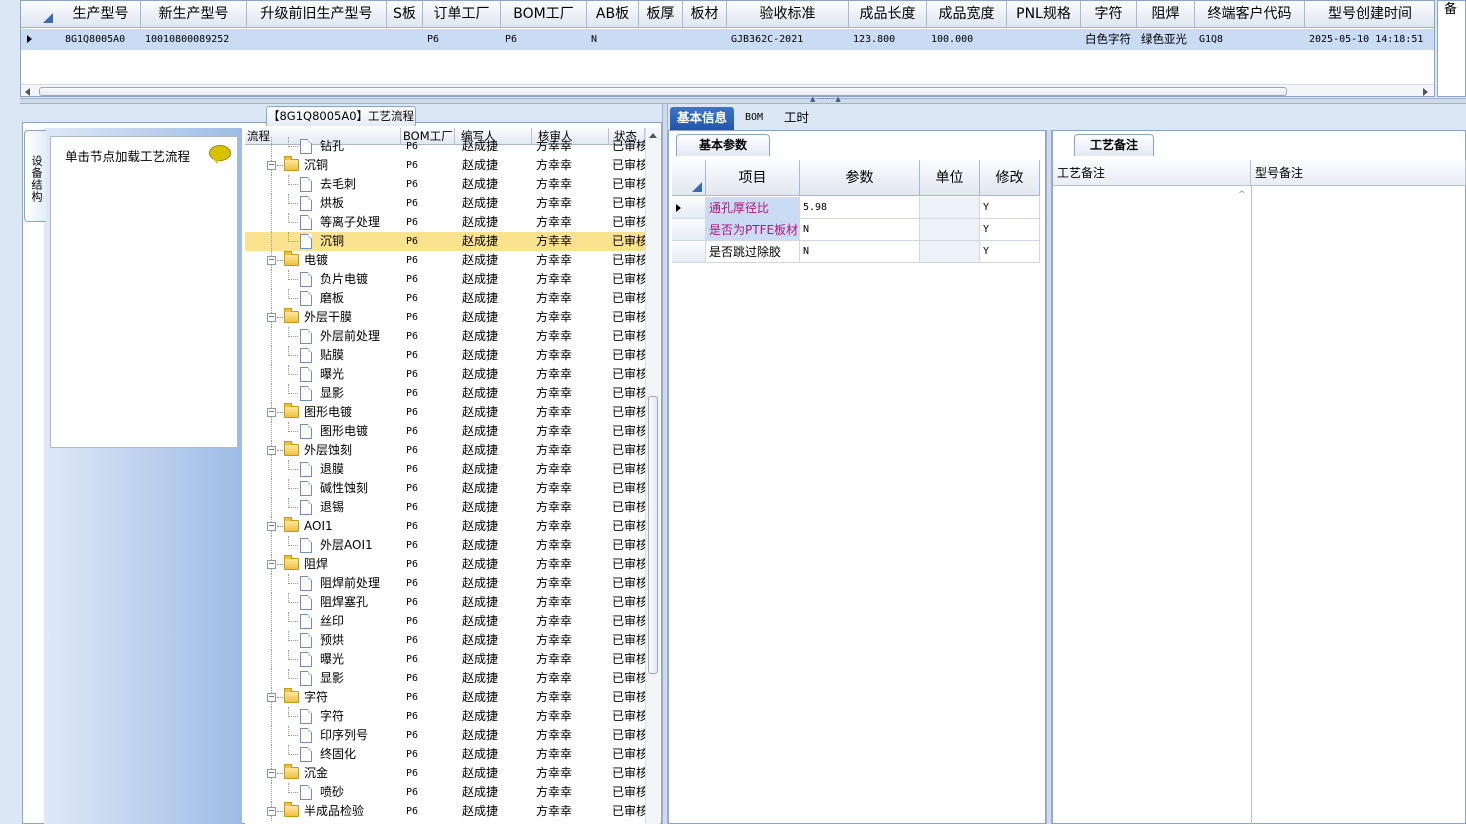 Image resolution: width=1466 pixels, height=824 pixels. Describe the element at coordinates (101, 39) in the screenshot. I see `table-cell: 8G1Q8005A0` at that location.